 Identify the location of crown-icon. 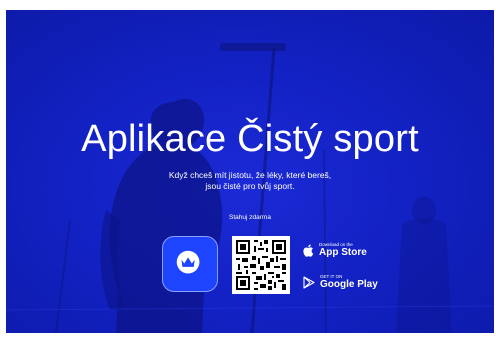
(188, 262).